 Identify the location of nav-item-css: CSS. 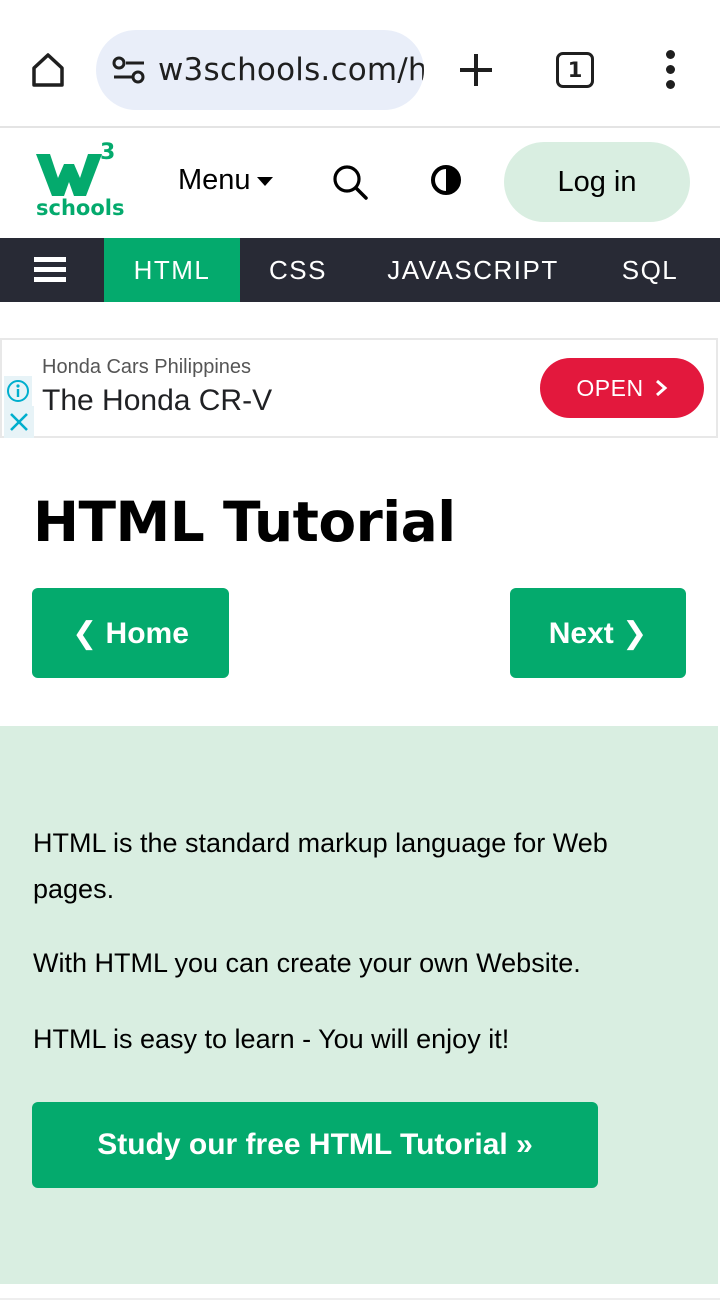
(298, 270).